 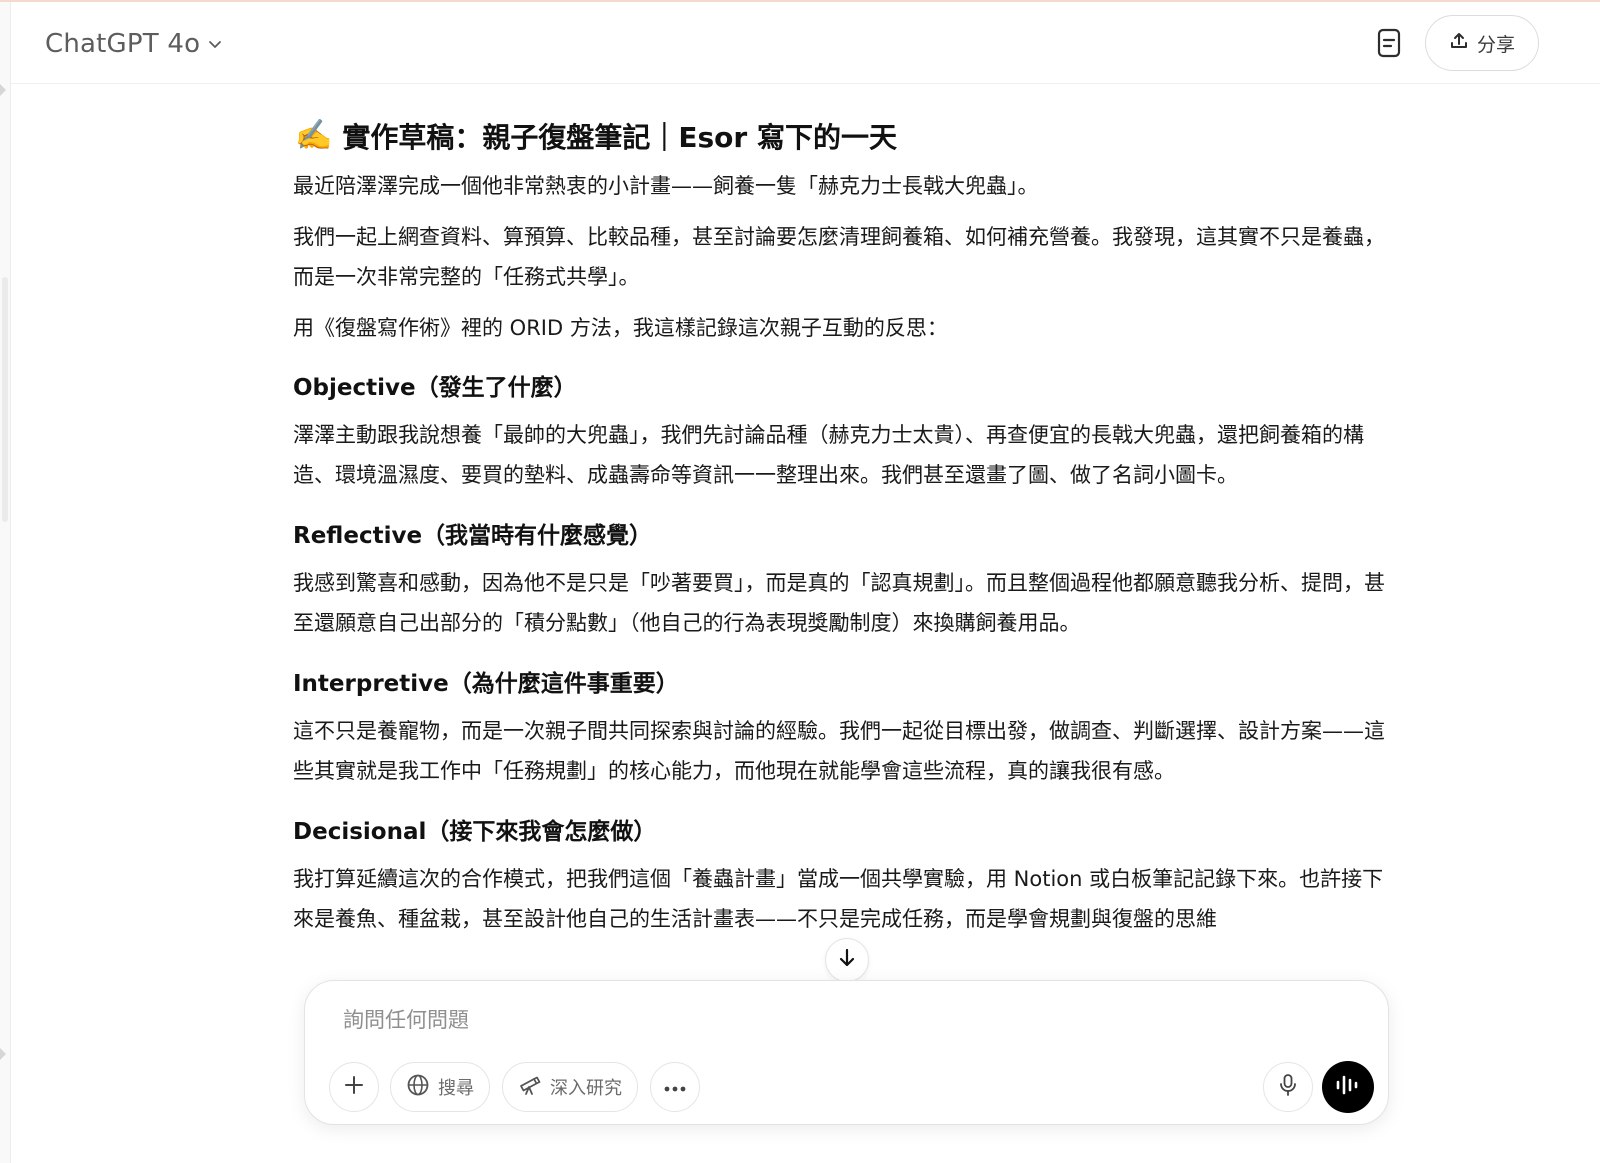 What do you see at coordinates (619, 137) in the screenshot?
I see `message-title-text: 實作草稿：親子復盤筆記｜Esor 寫下的一天` at bounding box center [619, 137].